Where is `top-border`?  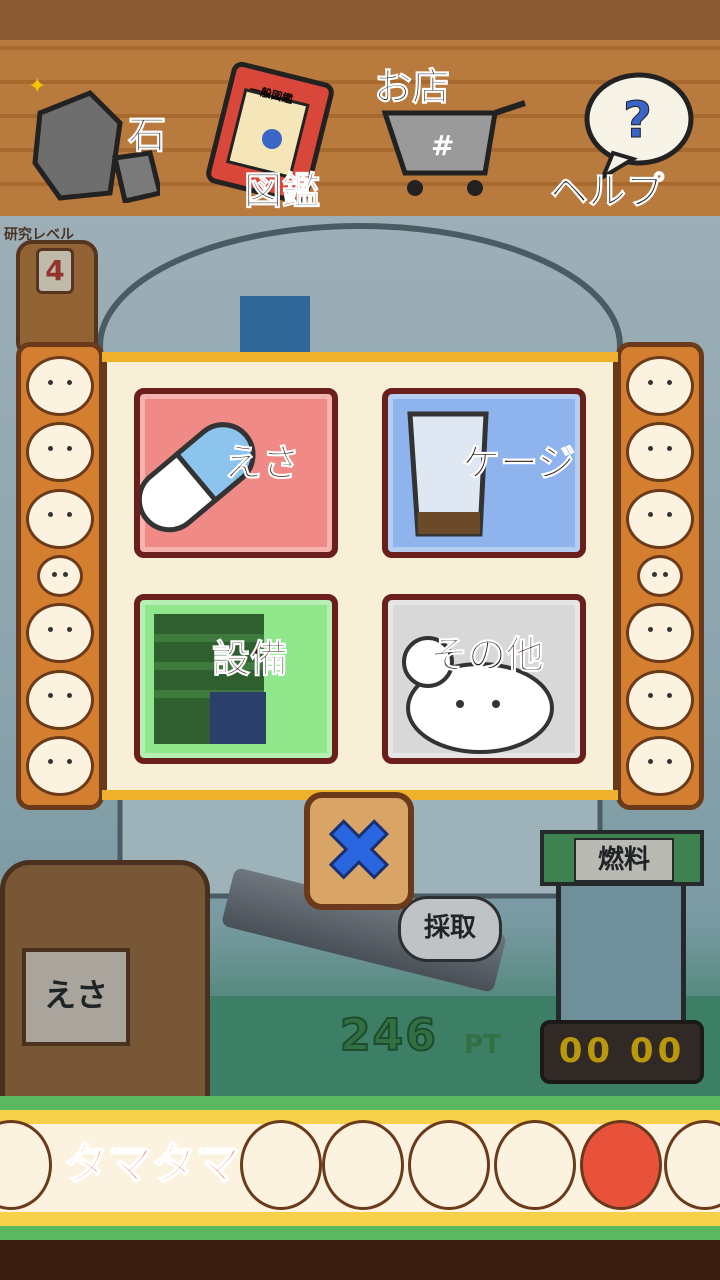
top-border is located at coordinates (360, 20).